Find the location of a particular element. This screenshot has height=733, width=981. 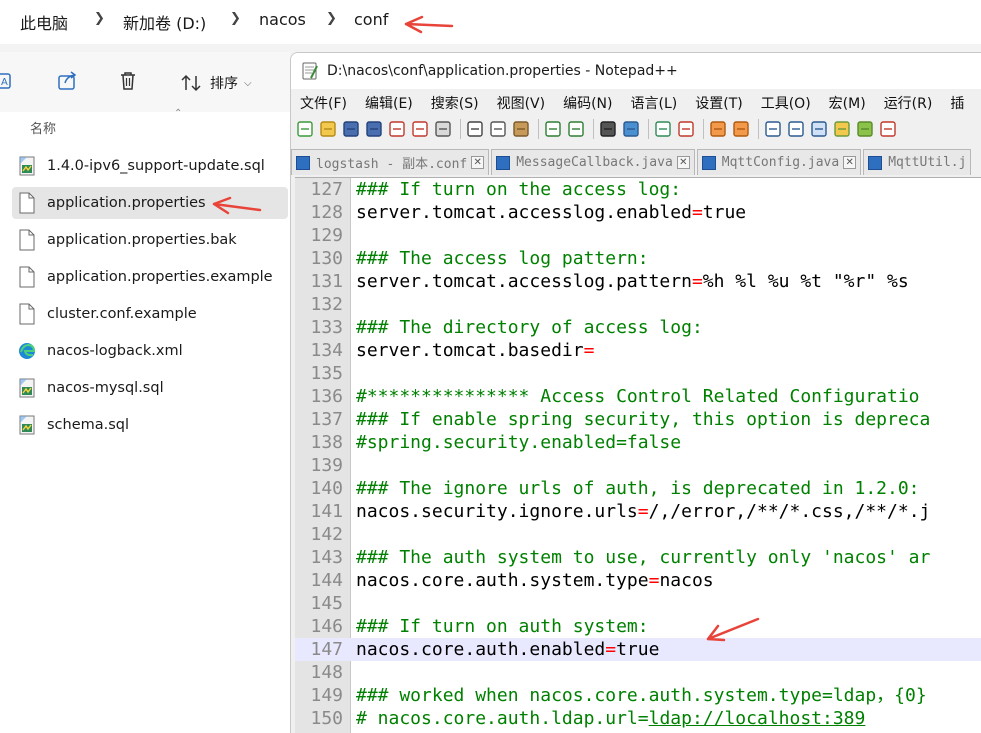

breadcrumb-drive-d: 新加卷 (D:) is located at coordinates (164, 22).